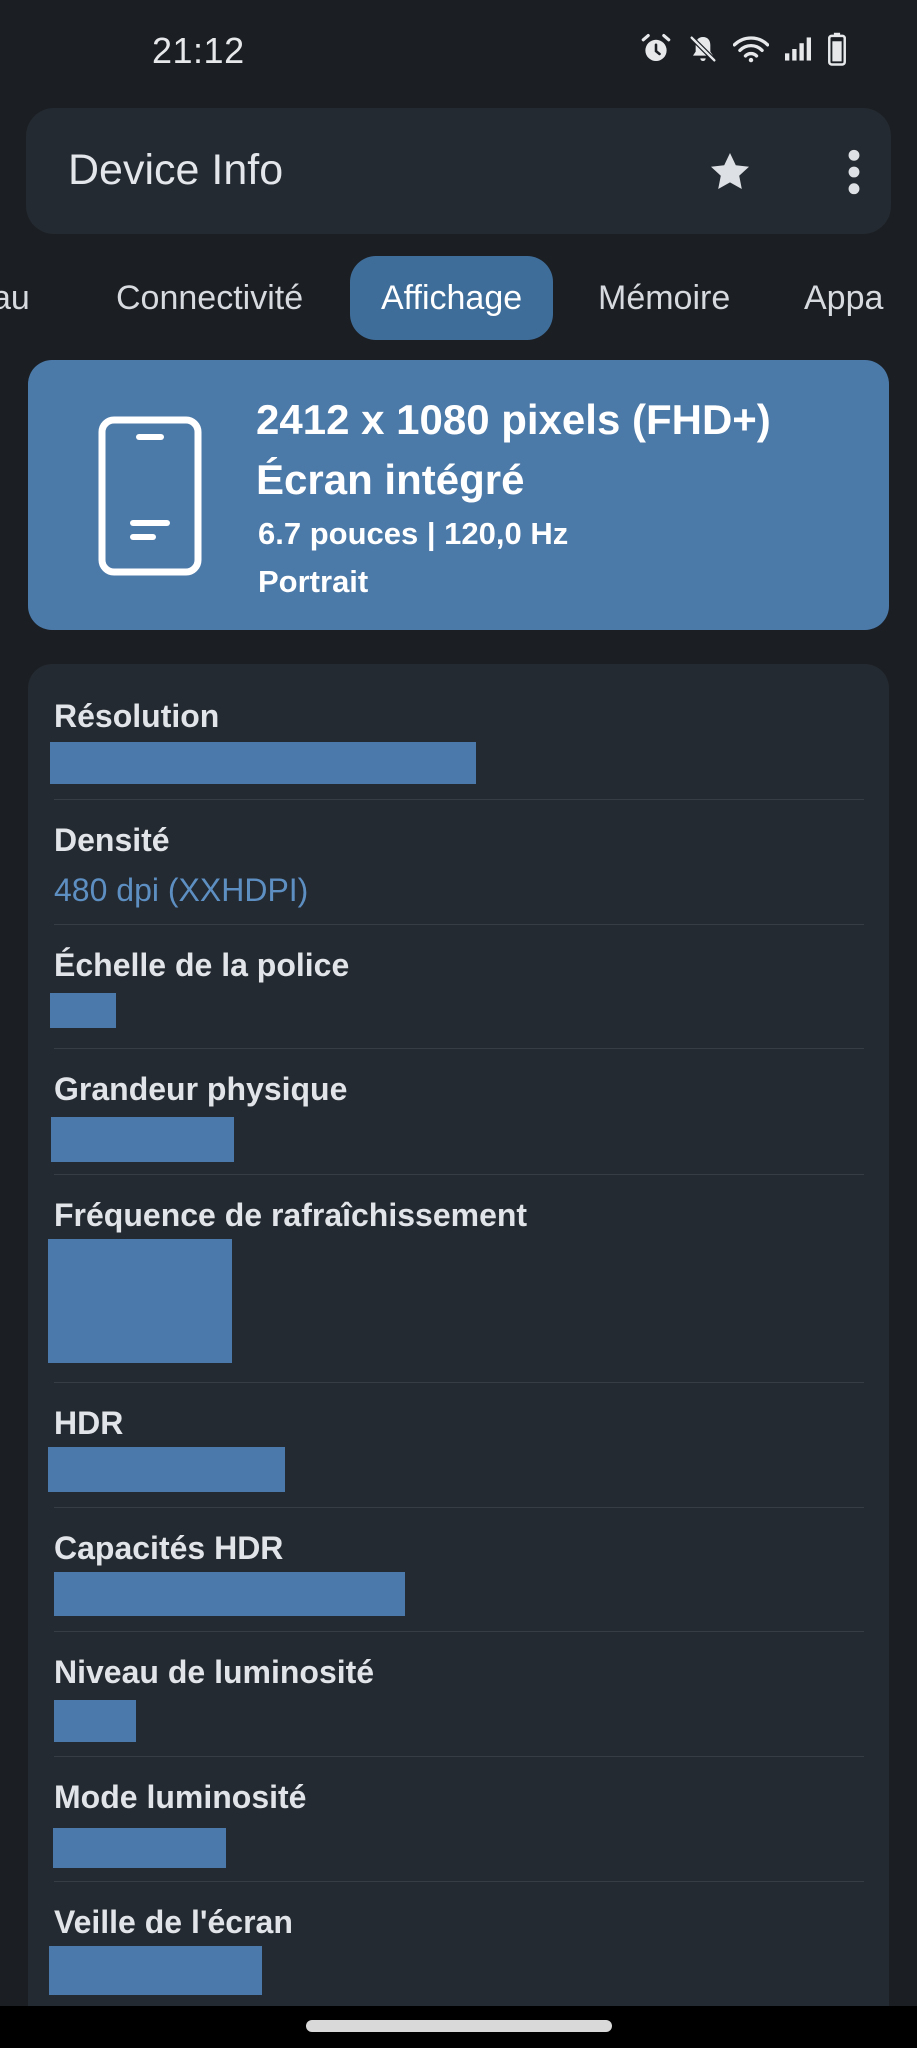 This screenshot has height=2048, width=917. I want to click on home-gesture-handle, so click(459, 2026).